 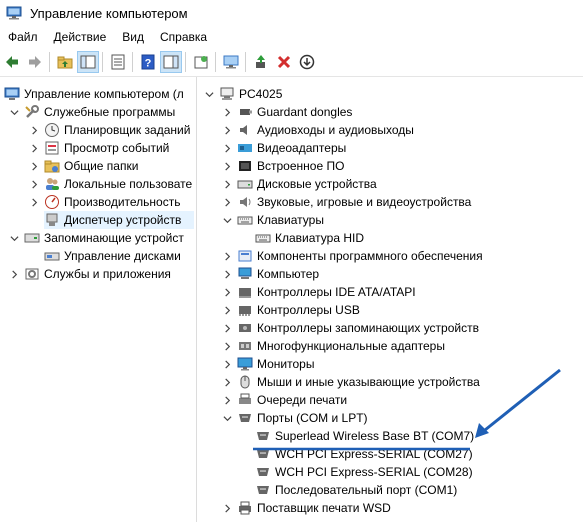 I want to click on tree-item-device-manager: Диспетчер устройств, so click(x=119, y=220).